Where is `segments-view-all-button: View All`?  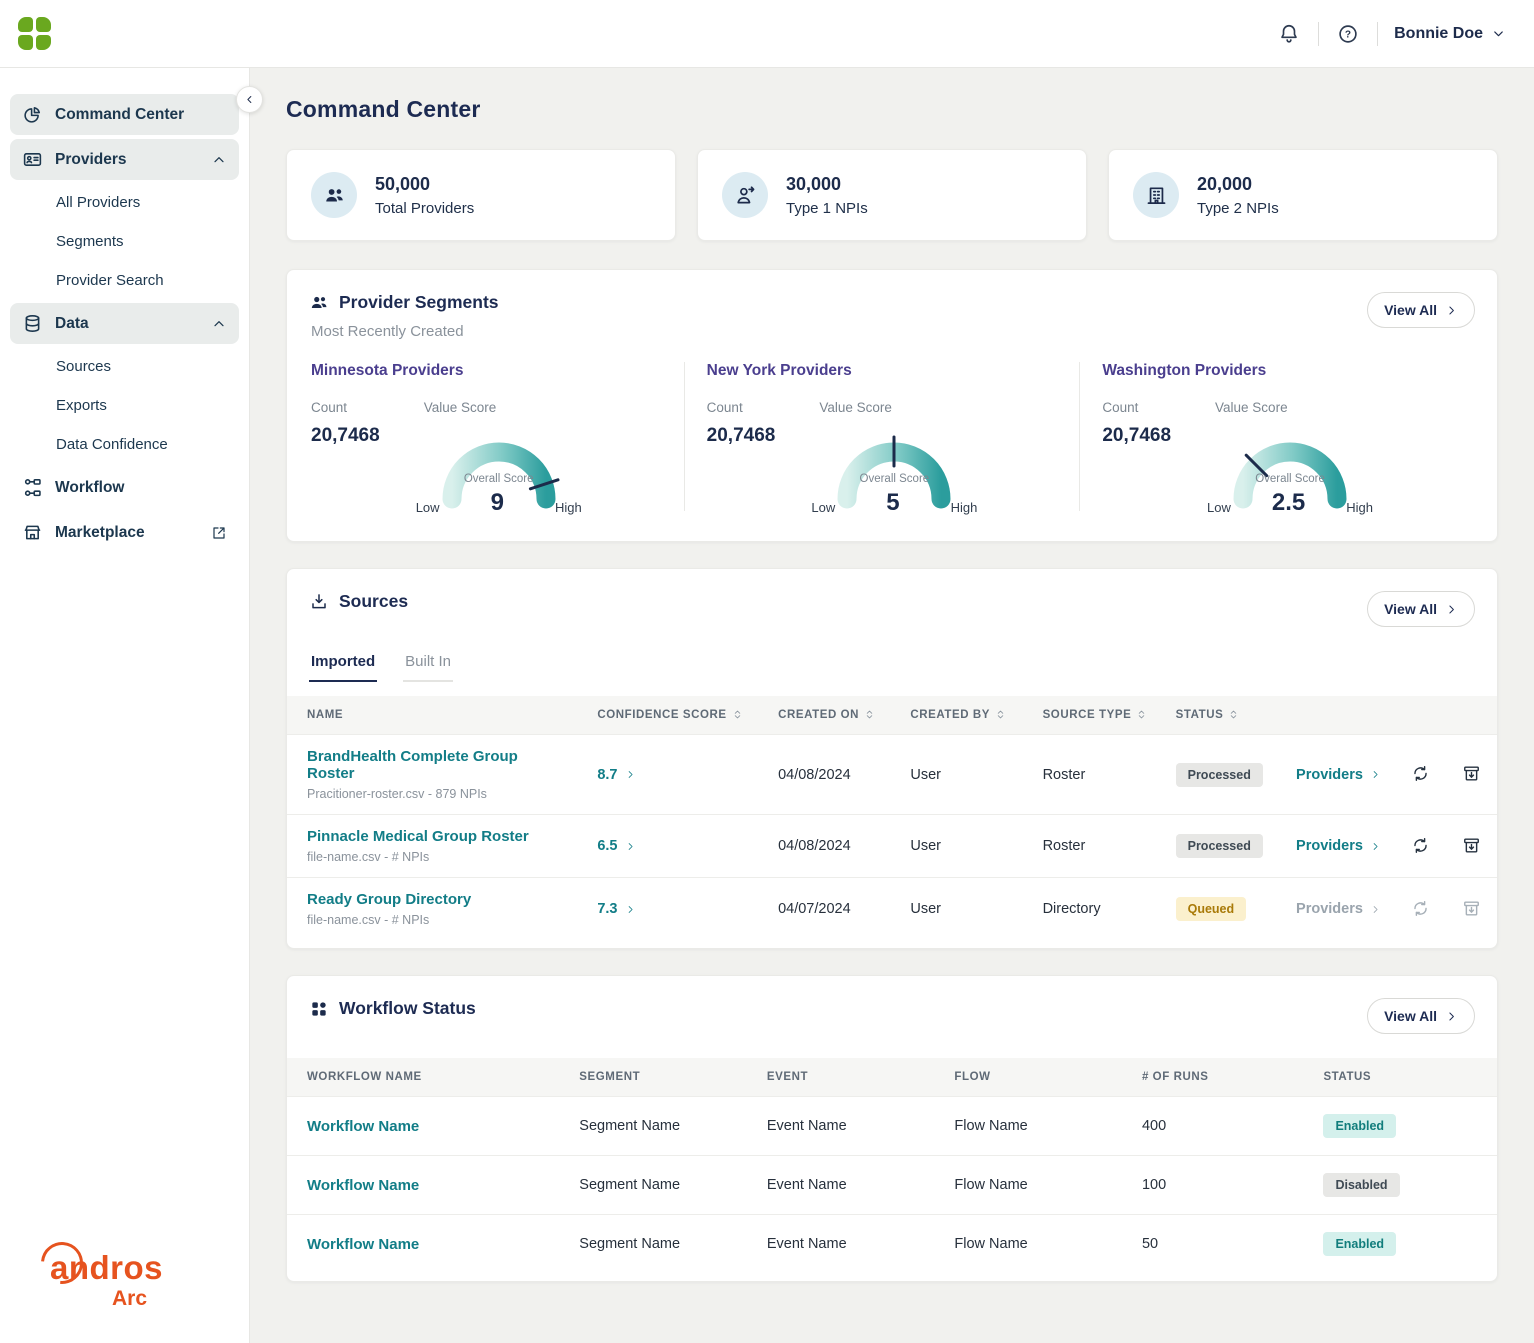 segments-view-all-button: View All is located at coordinates (1421, 310).